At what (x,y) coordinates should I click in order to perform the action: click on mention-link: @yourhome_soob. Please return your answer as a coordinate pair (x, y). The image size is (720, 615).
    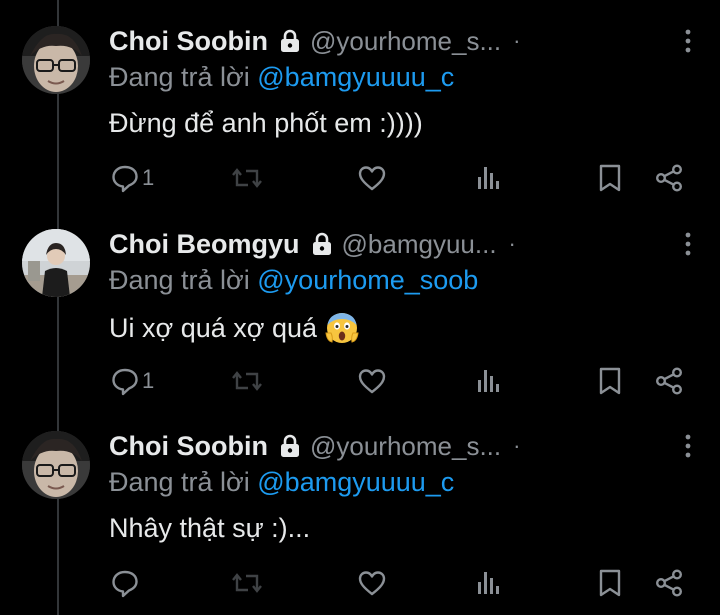
    Looking at the image, I should click on (367, 280).